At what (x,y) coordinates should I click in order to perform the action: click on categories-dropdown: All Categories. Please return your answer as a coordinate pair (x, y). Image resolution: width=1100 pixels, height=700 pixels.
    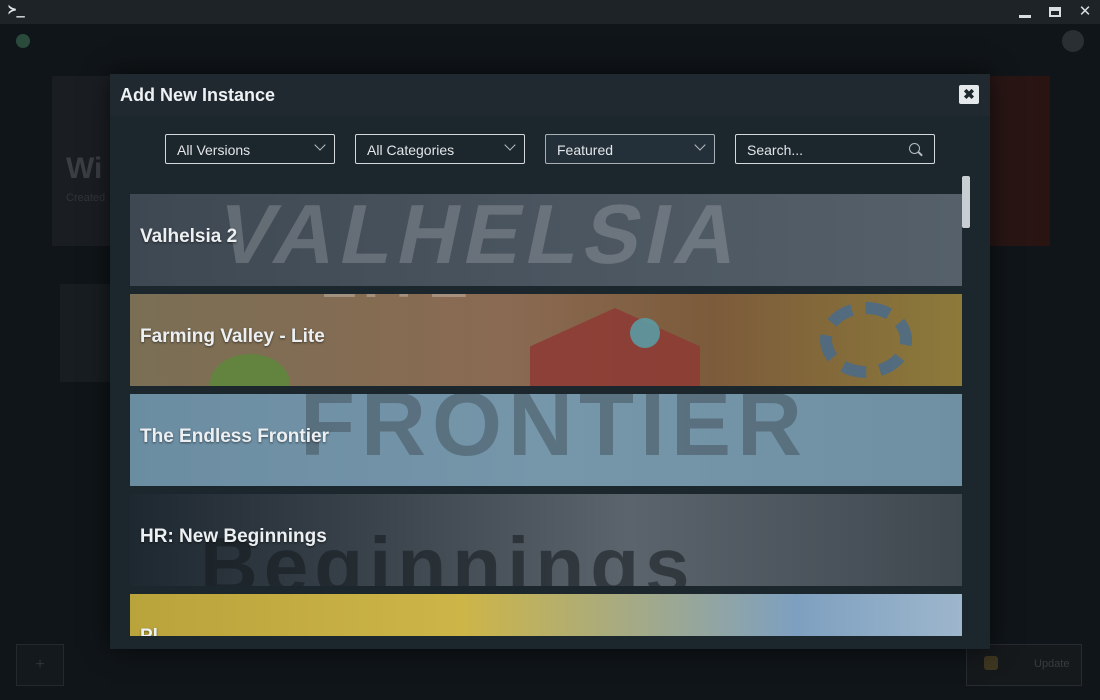
    Looking at the image, I should click on (440, 149).